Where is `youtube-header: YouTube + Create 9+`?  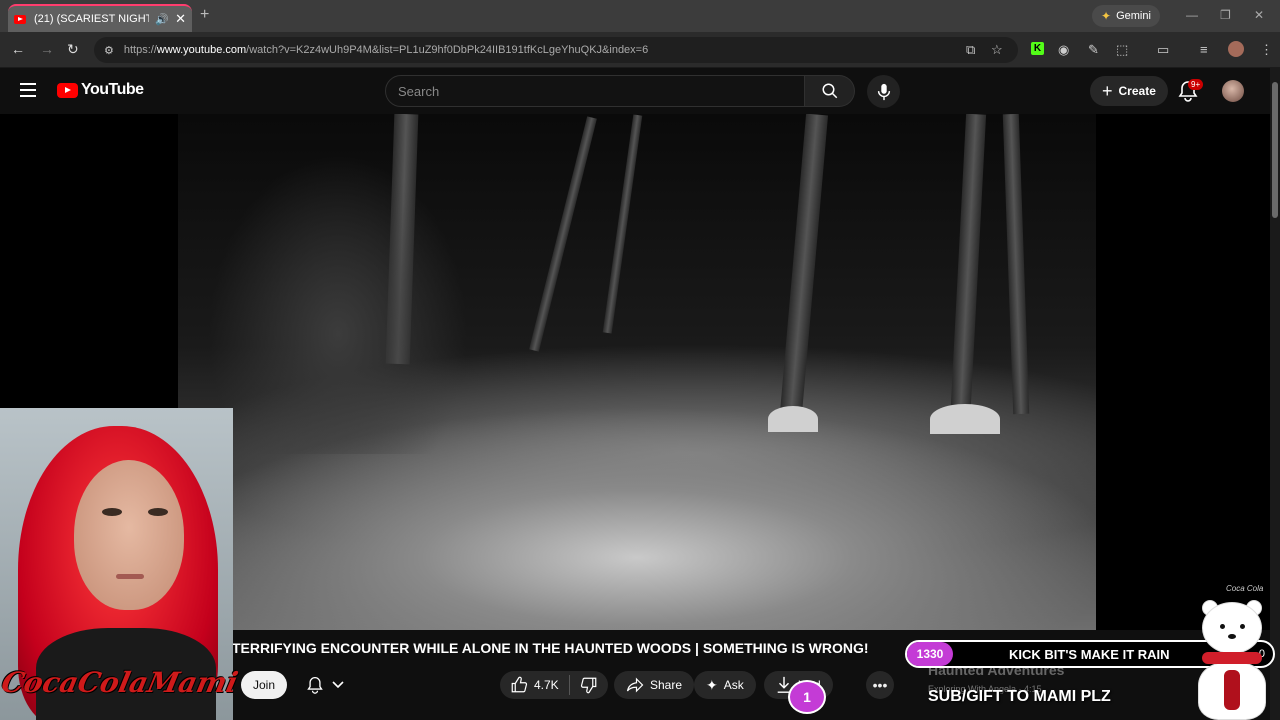
youtube-header: YouTube + Create 9+ is located at coordinates (640, 91).